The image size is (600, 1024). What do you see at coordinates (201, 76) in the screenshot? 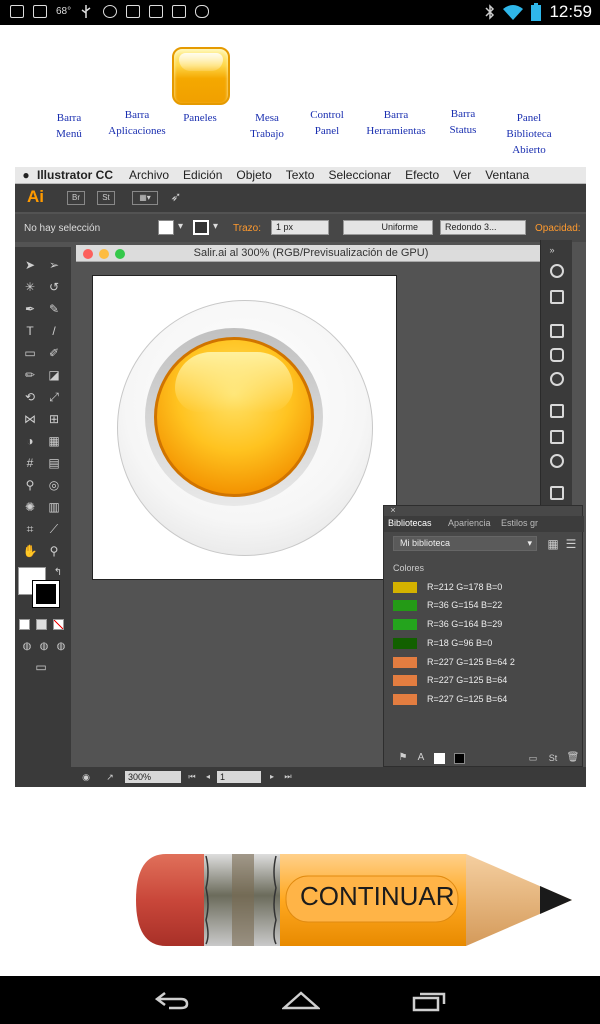
I see `panels-glossy-button` at bounding box center [201, 76].